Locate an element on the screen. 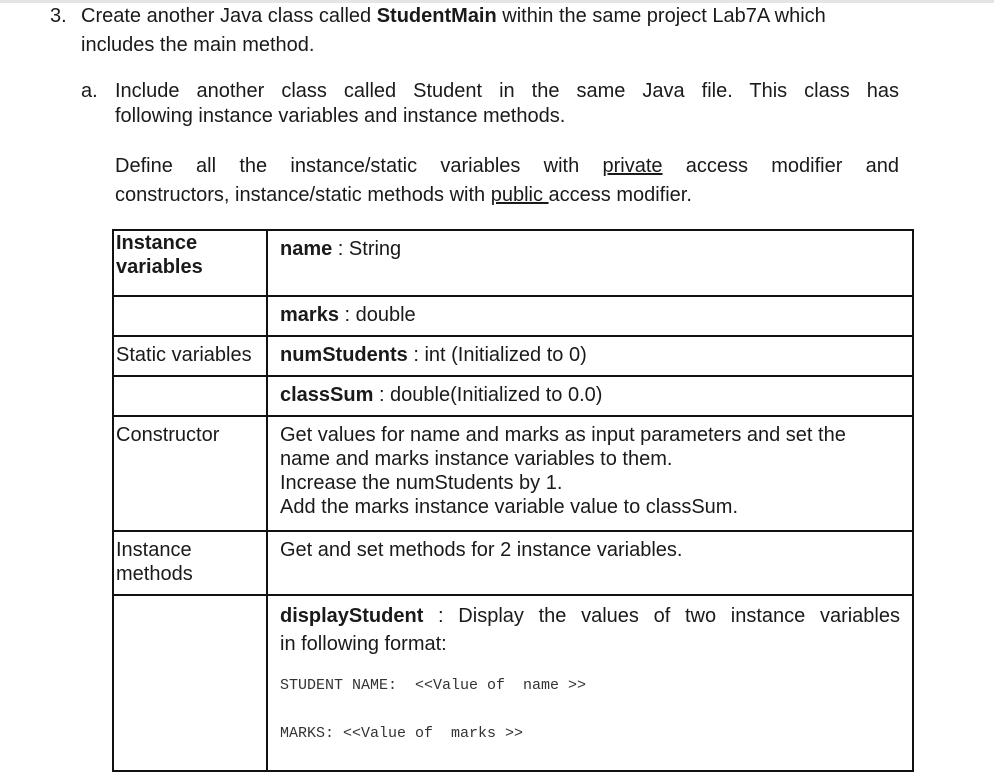 The image size is (994, 772). private-keyword: private is located at coordinates (632, 166).